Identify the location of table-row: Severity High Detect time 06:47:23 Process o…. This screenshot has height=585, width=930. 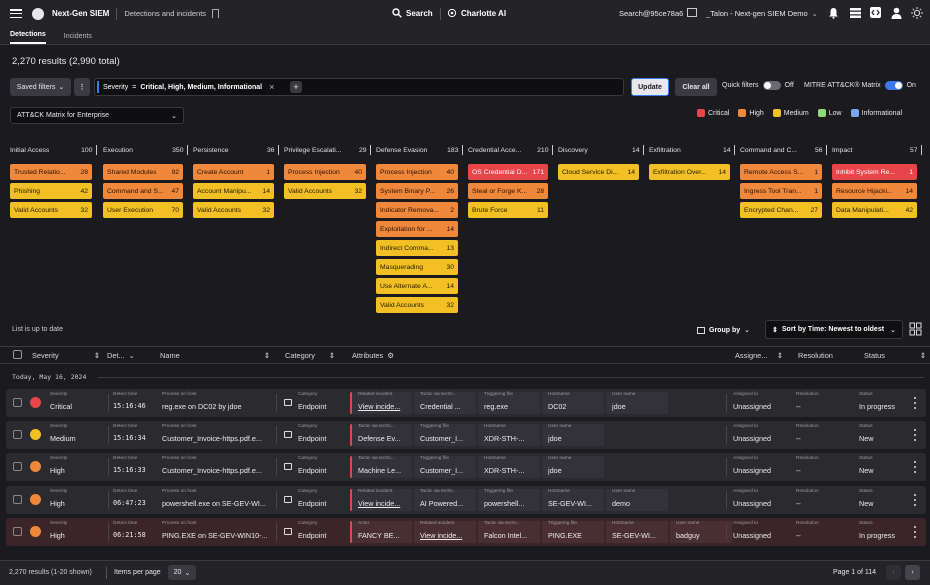
(466, 500).